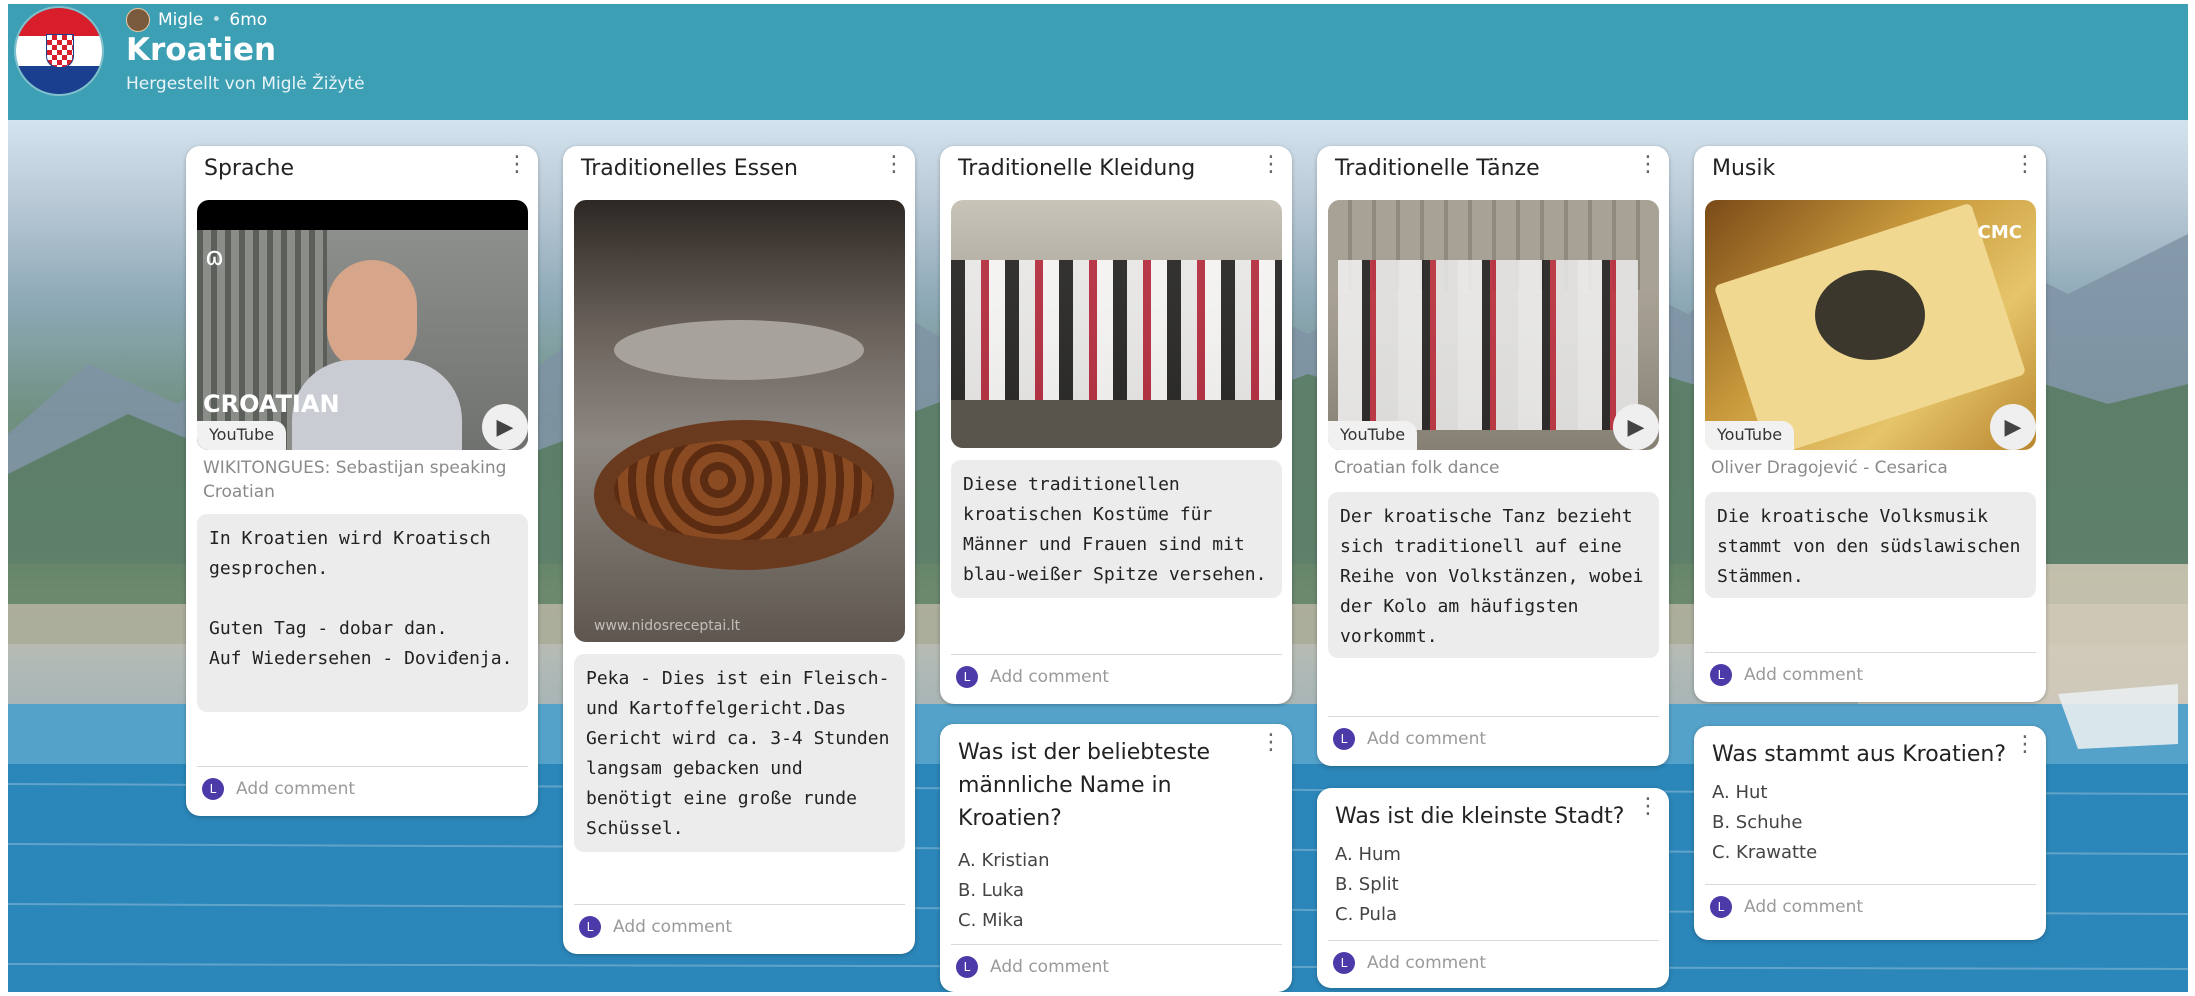  Describe the element at coordinates (138, 20) in the screenshot. I see `author-avatar` at that location.